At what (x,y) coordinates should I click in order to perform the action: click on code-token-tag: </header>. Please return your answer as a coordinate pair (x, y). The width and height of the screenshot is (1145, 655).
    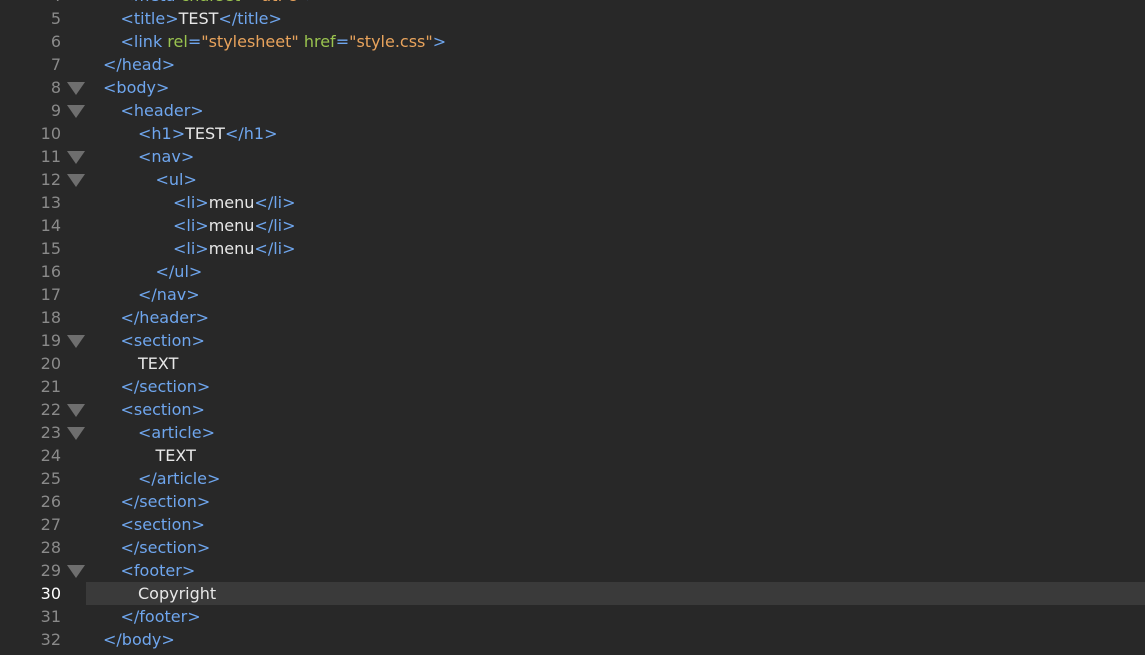
    Looking at the image, I should click on (165, 317).